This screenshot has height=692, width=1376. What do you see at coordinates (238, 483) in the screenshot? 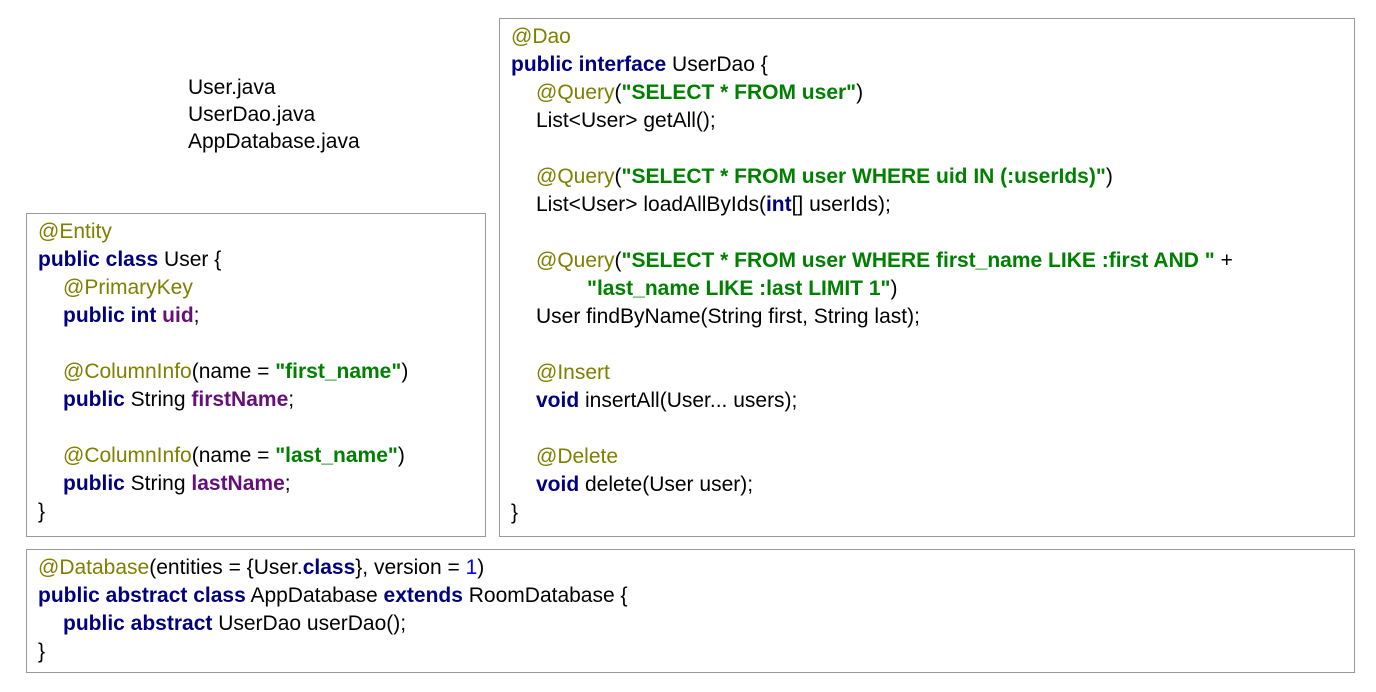
I see `field-name: lastName` at bounding box center [238, 483].